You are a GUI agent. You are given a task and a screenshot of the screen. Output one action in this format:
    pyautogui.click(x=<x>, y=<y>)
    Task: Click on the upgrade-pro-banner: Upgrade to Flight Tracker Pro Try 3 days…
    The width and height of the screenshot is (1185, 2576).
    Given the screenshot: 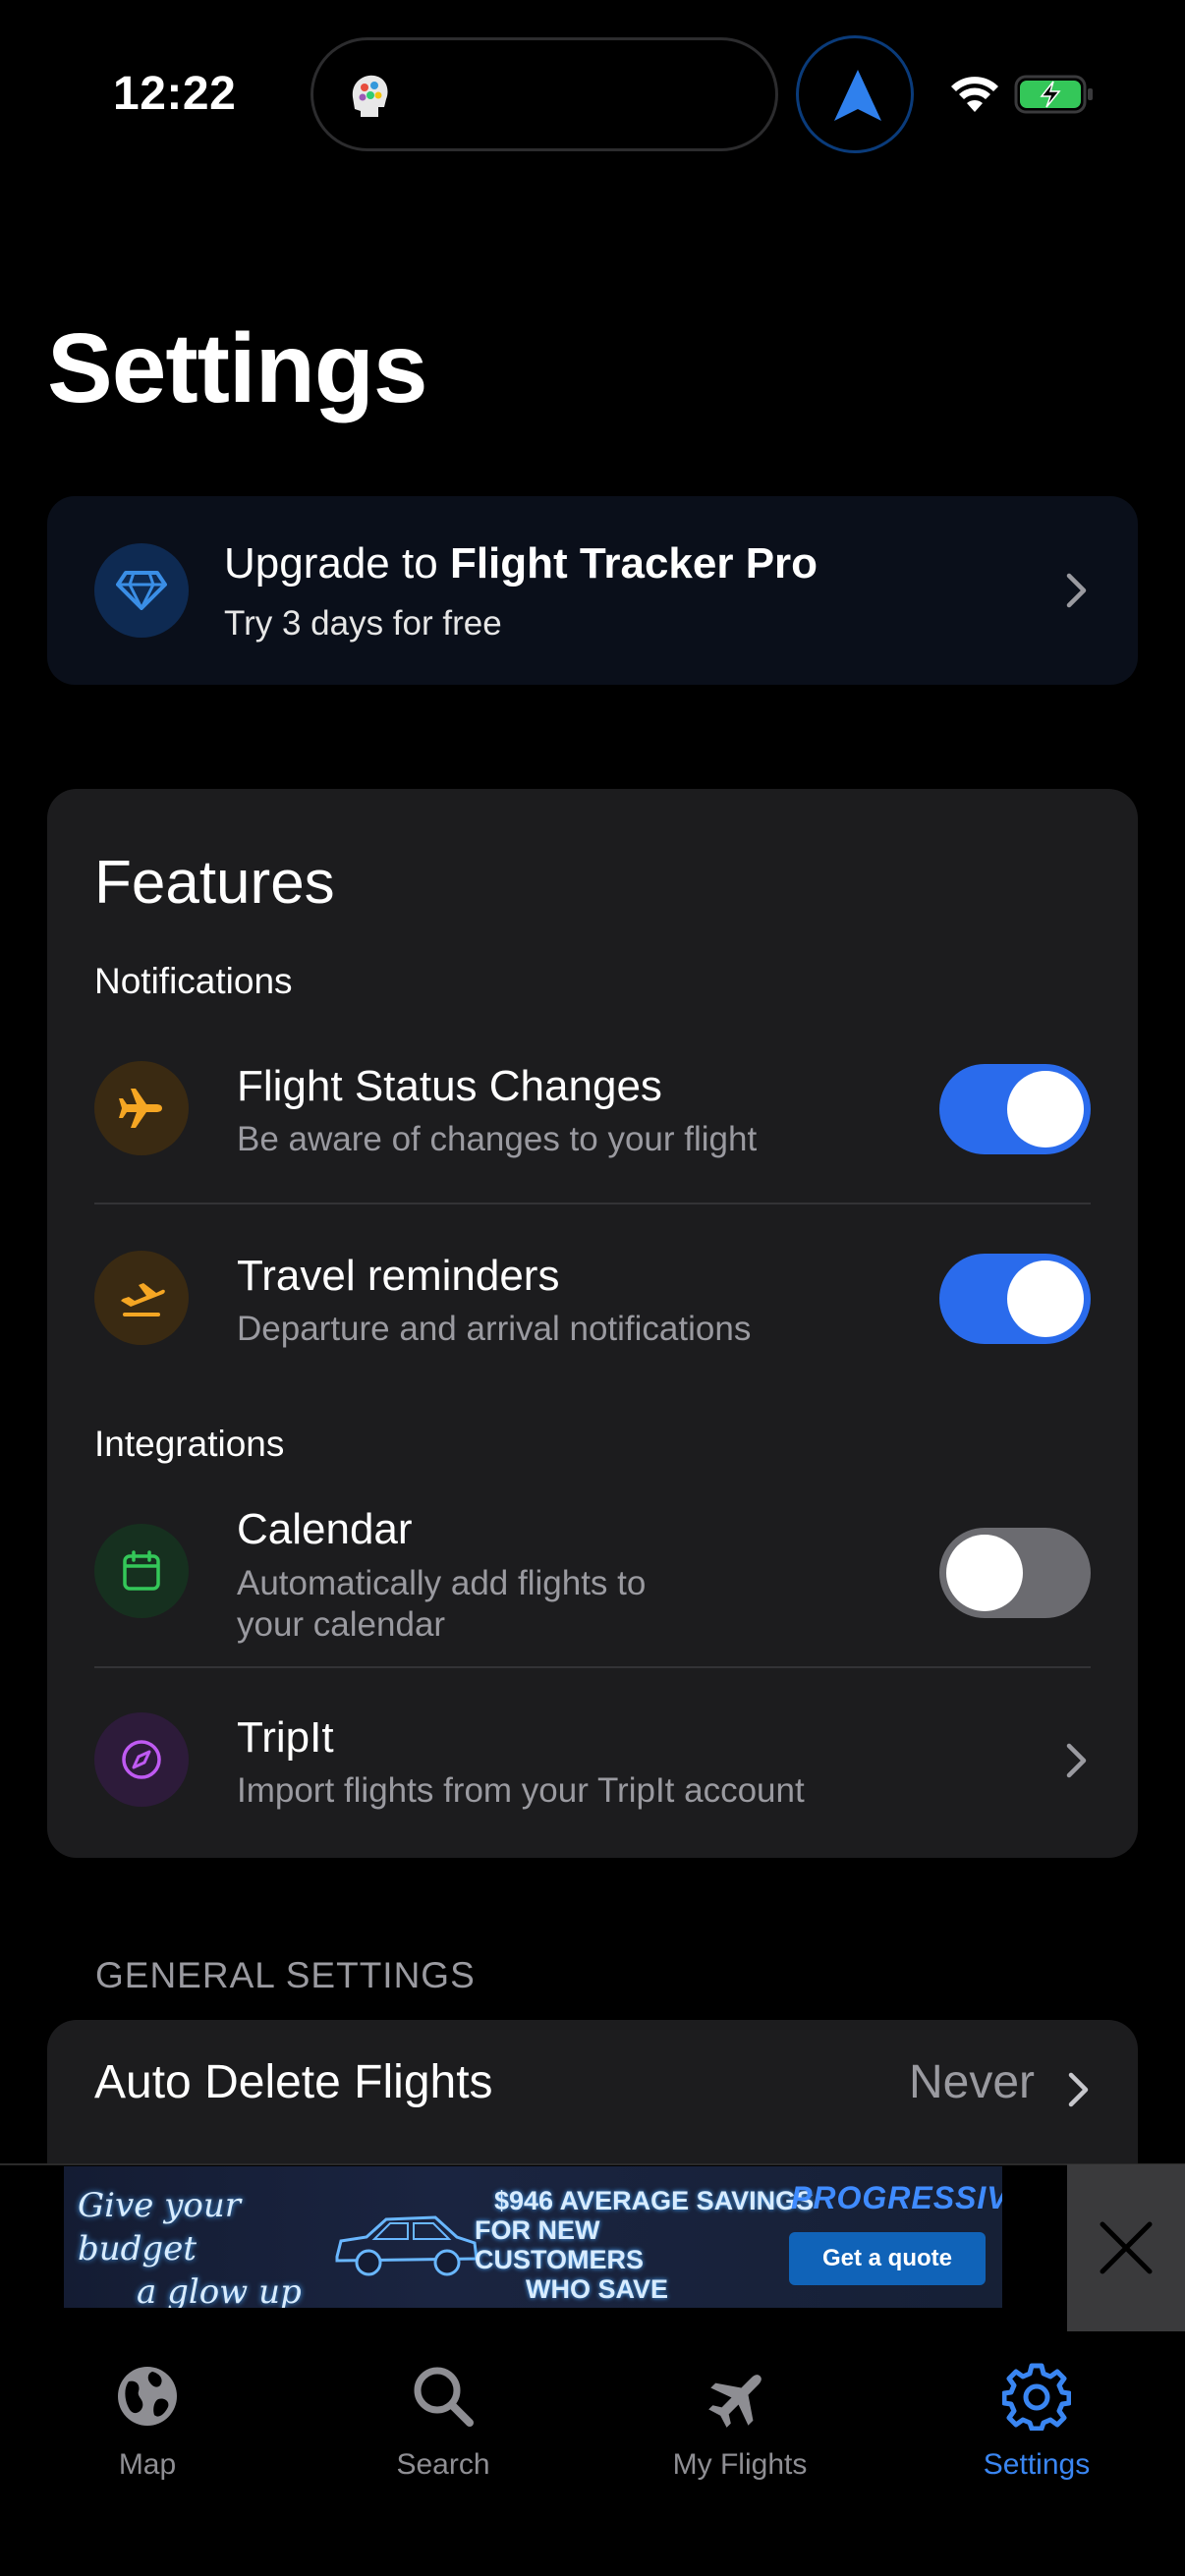 What is the action you would take?
    pyautogui.click(x=592, y=590)
    